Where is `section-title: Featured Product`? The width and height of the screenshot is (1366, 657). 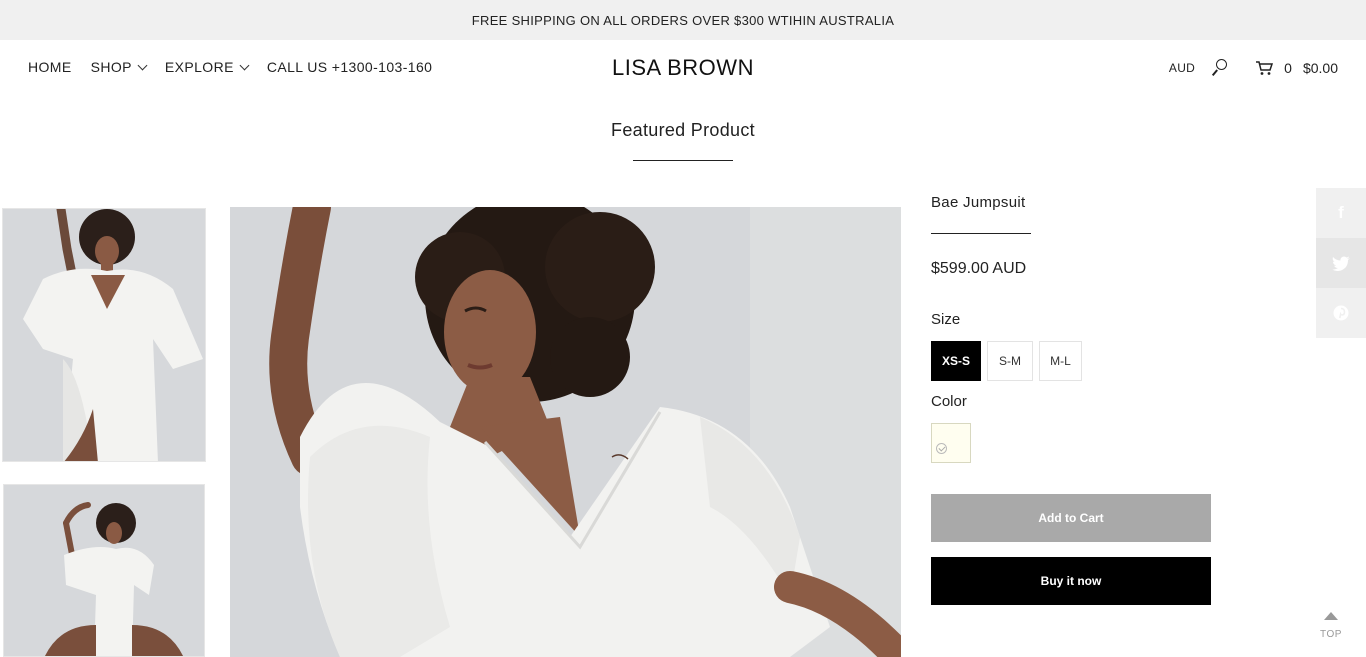 section-title: Featured Product is located at coordinates (683, 130).